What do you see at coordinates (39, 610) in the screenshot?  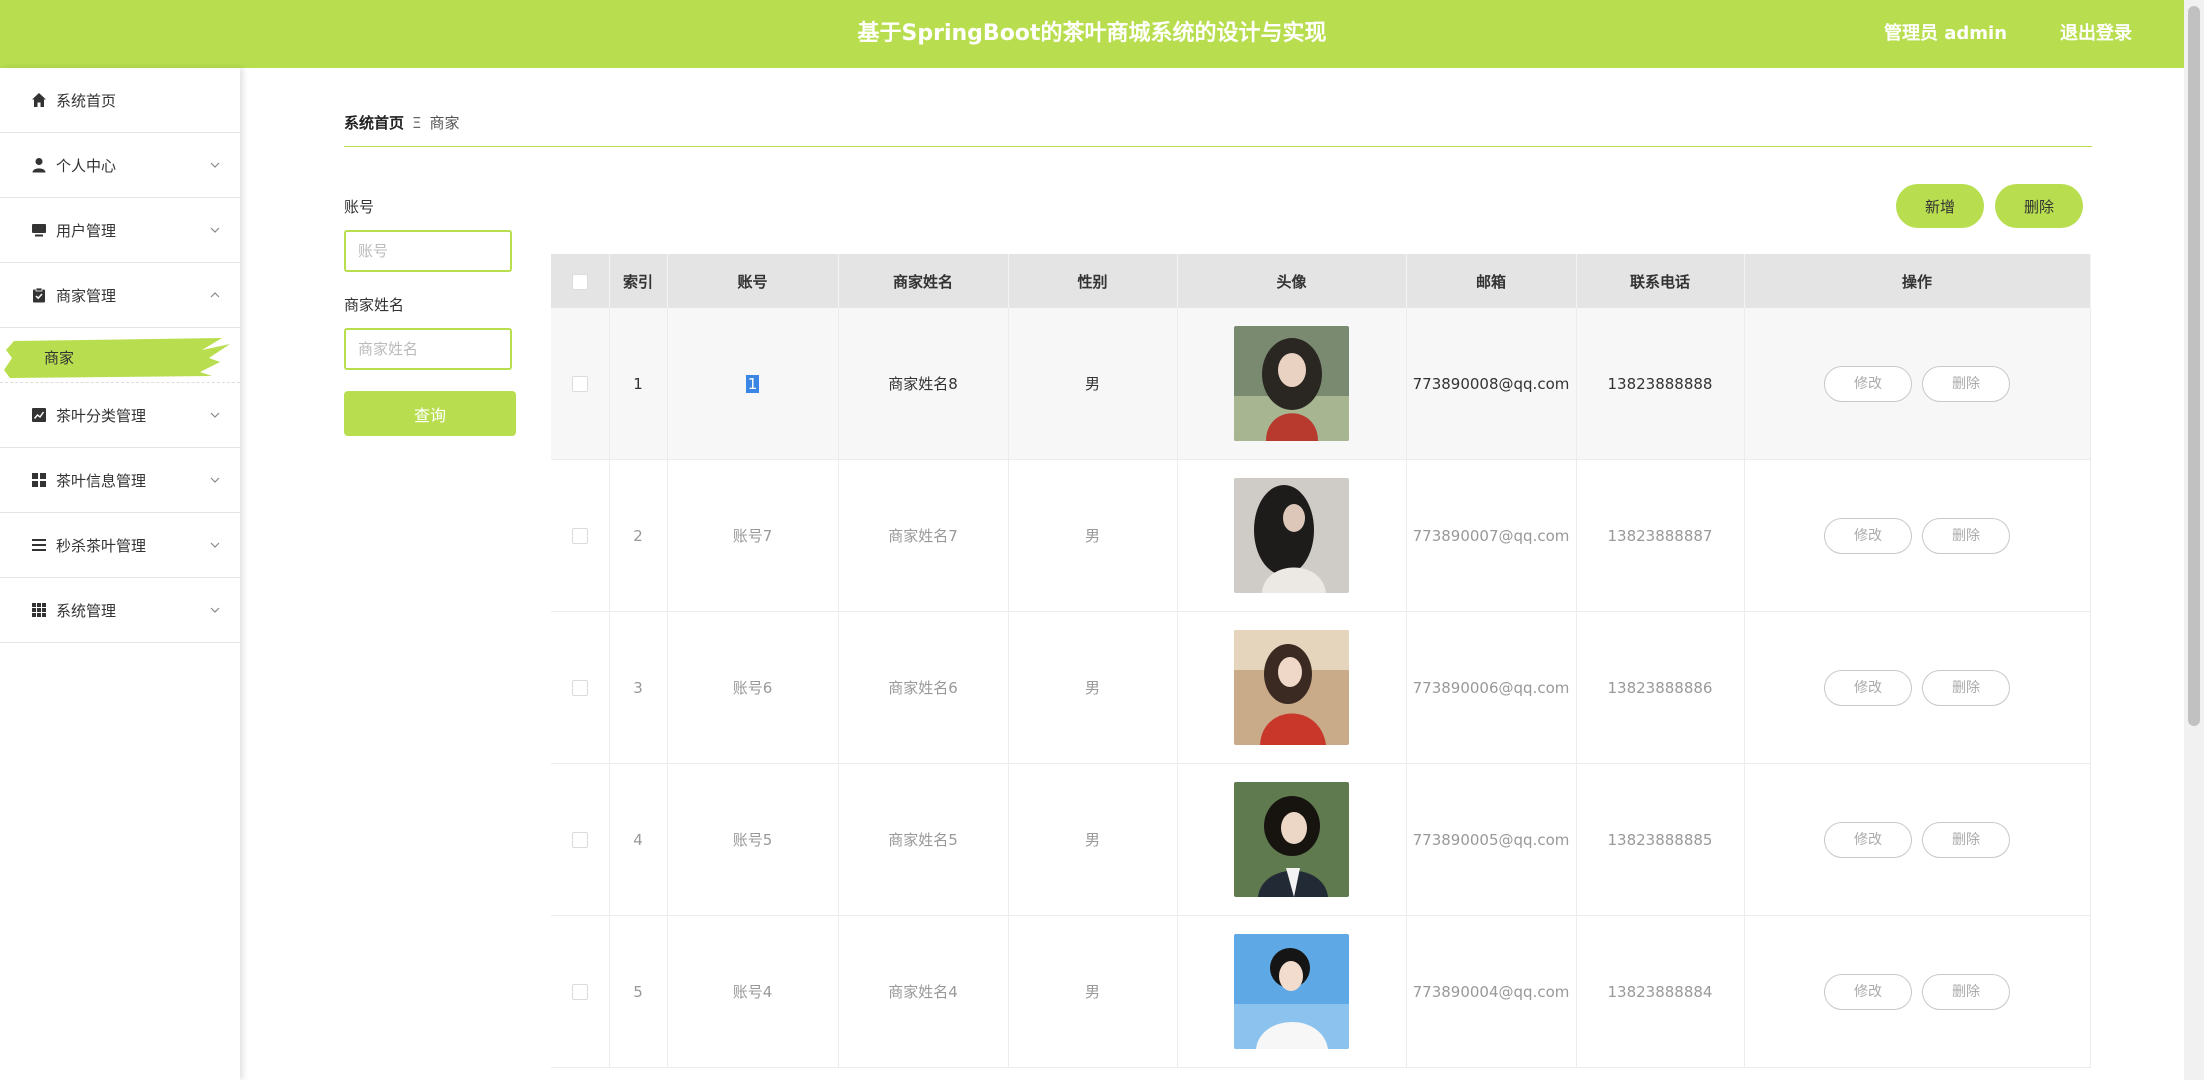 I see `apps-icon` at bounding box center [39, 610].